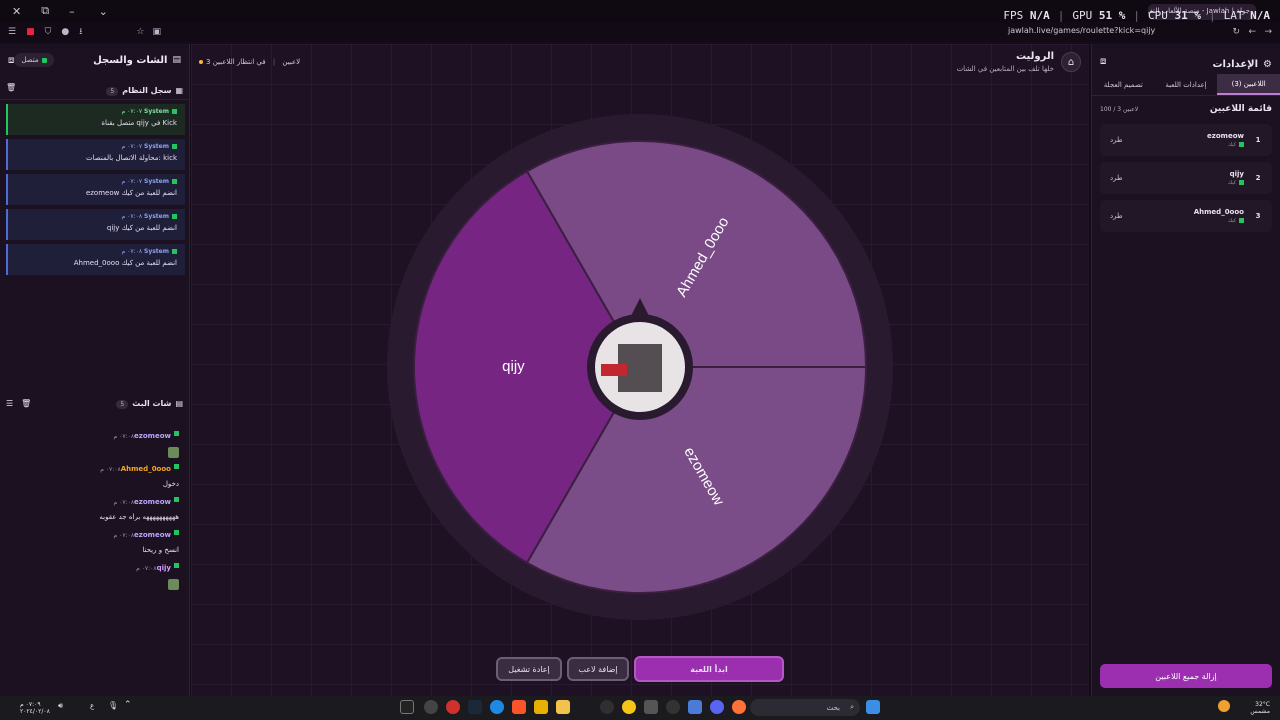 The height and width of the screenshot is (720, 1280). I want to click on windows-start-icon, so click(873, 707).